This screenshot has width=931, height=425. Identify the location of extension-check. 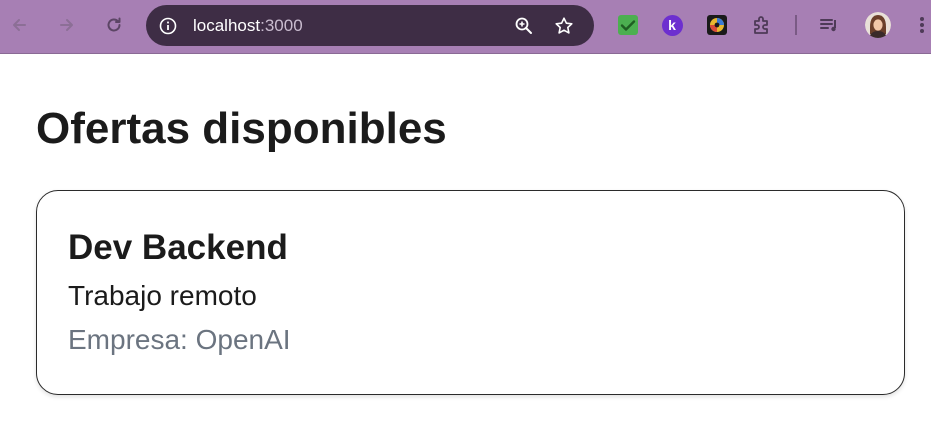
(628, 25).